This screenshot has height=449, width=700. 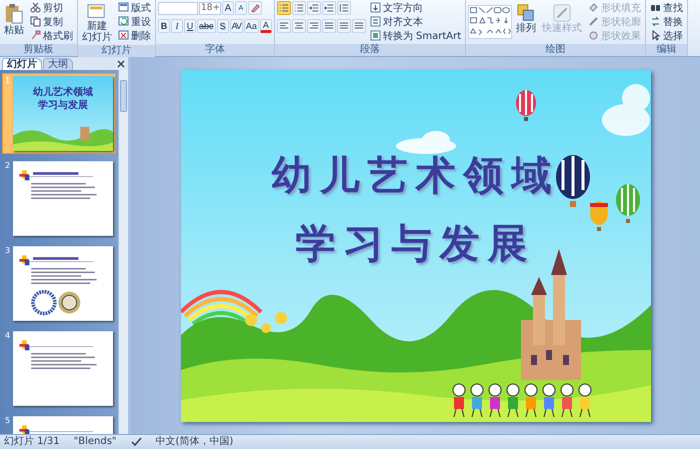 I want to click on arrange-icon, so click(x=526, y=13).